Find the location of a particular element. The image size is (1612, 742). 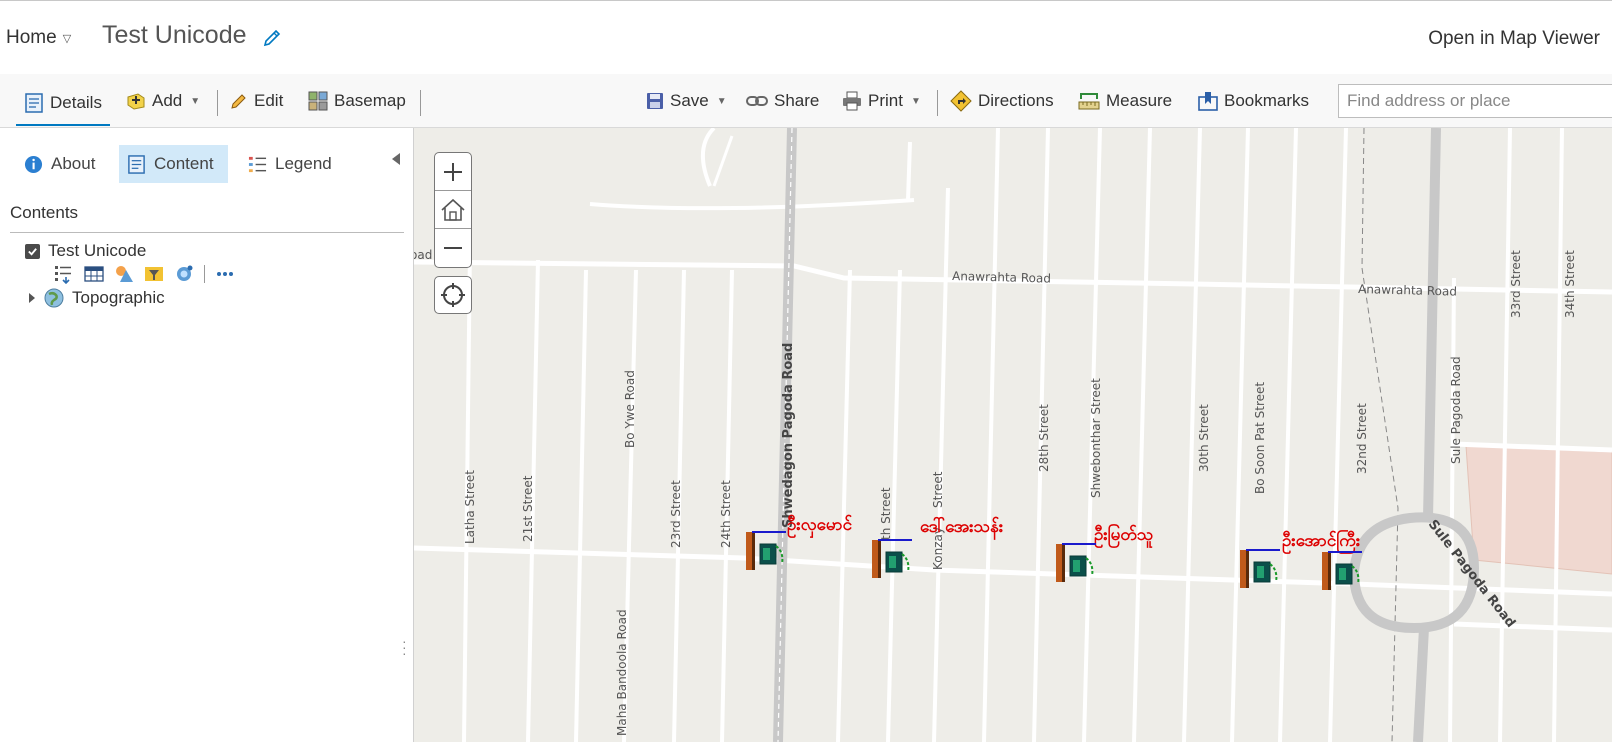

street-label: 28th Street is located at coordinates (1044, 438).